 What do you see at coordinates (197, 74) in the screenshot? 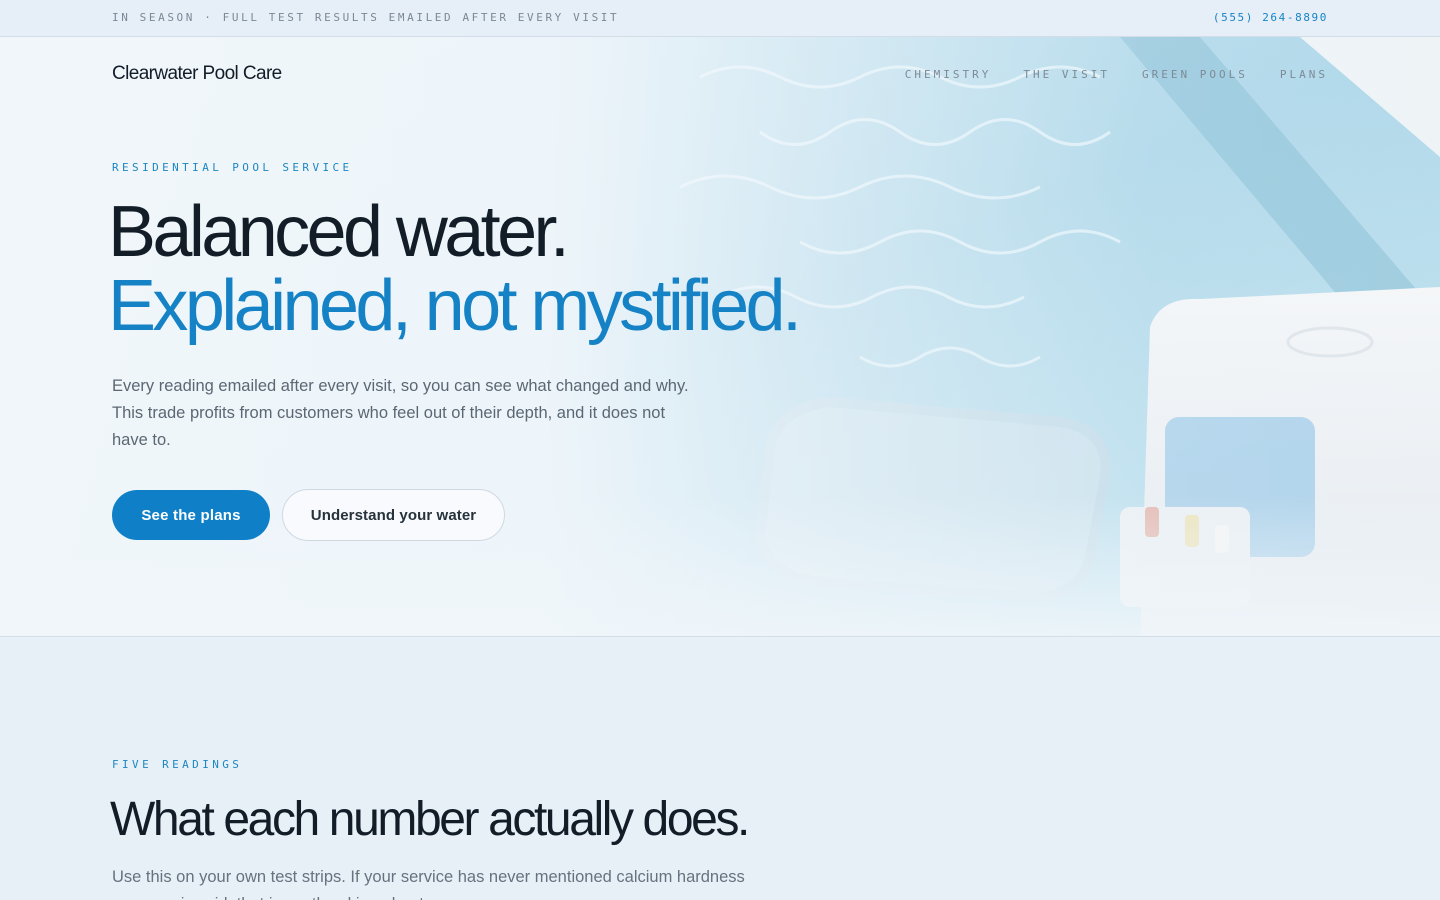
I see `brand-logo: Clearwater Pool Care` at bounding box center [197, 74].